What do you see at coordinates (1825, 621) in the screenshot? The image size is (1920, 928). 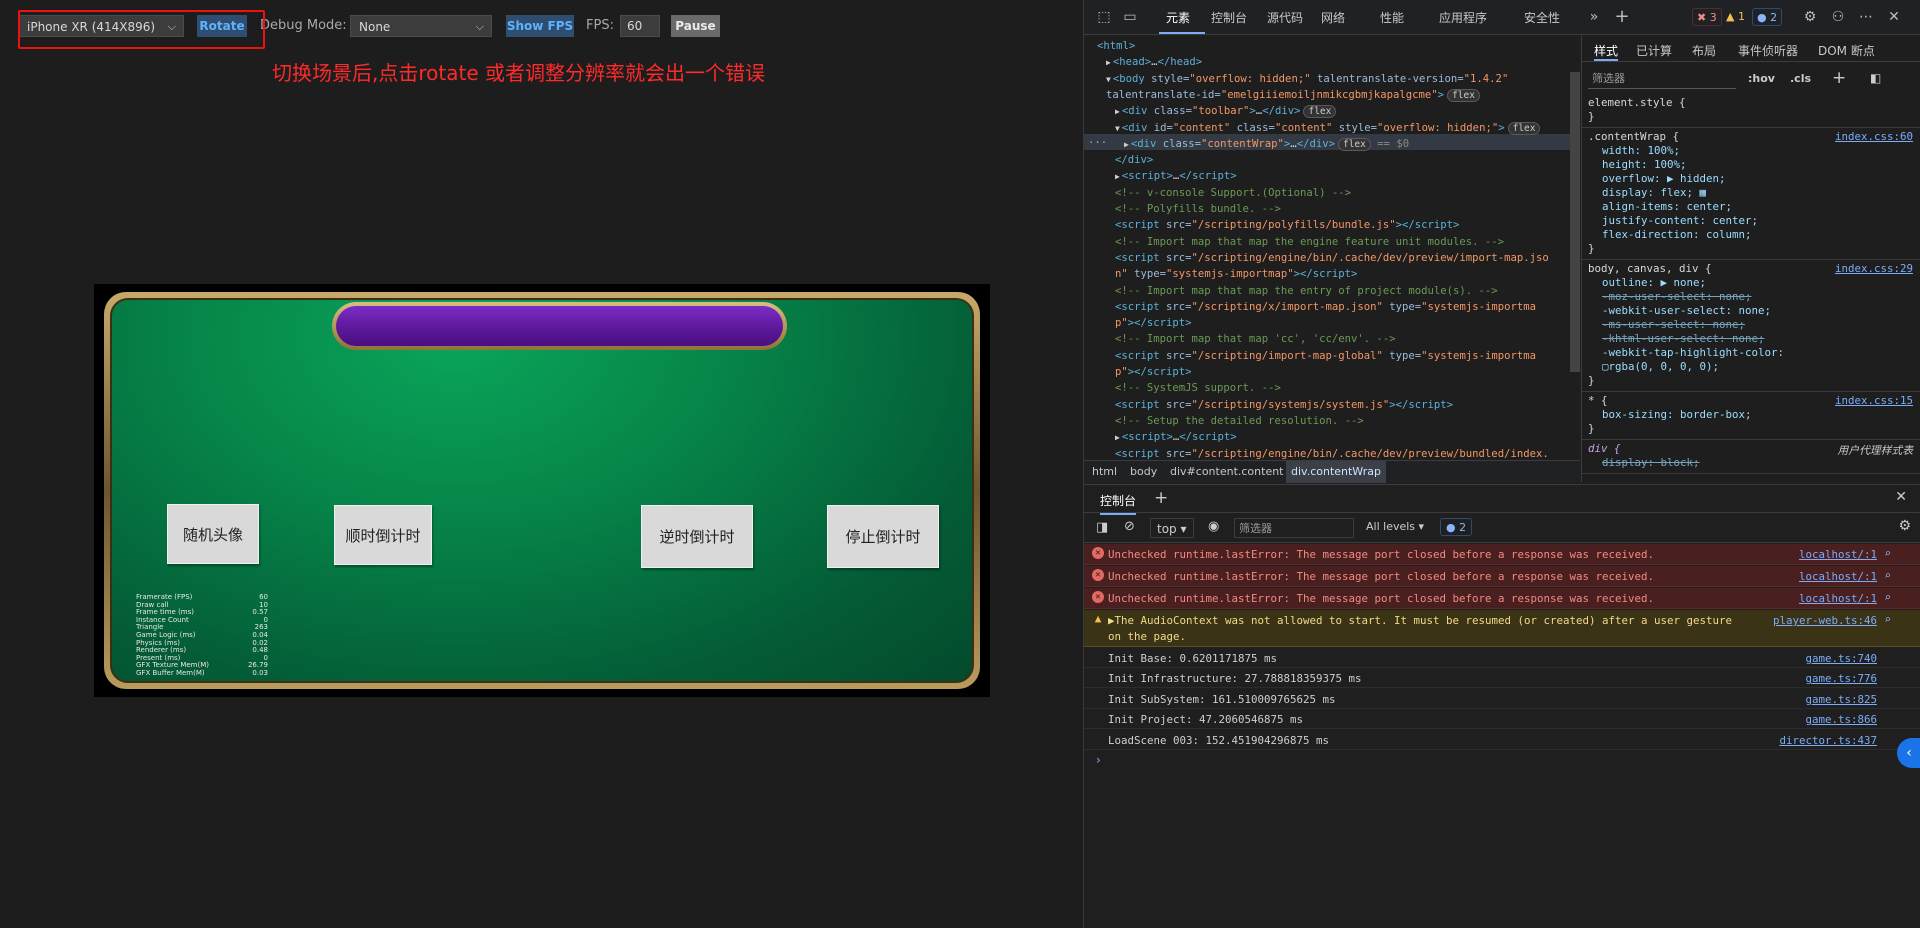 I see `console-source-link: player-web.ts:46` at bounding box center [1825, 621].